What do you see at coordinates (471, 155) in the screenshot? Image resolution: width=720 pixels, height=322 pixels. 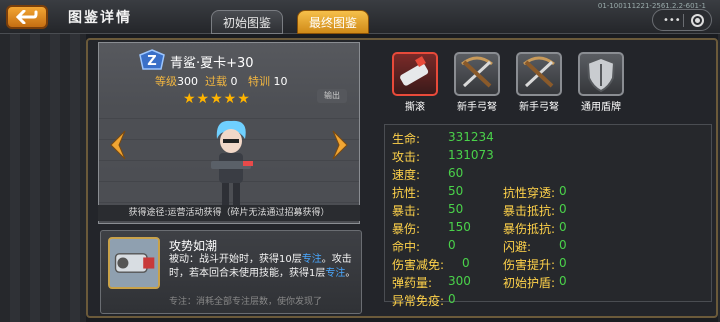 I see `stat-value: 131073` at bounding box center [471, 155].